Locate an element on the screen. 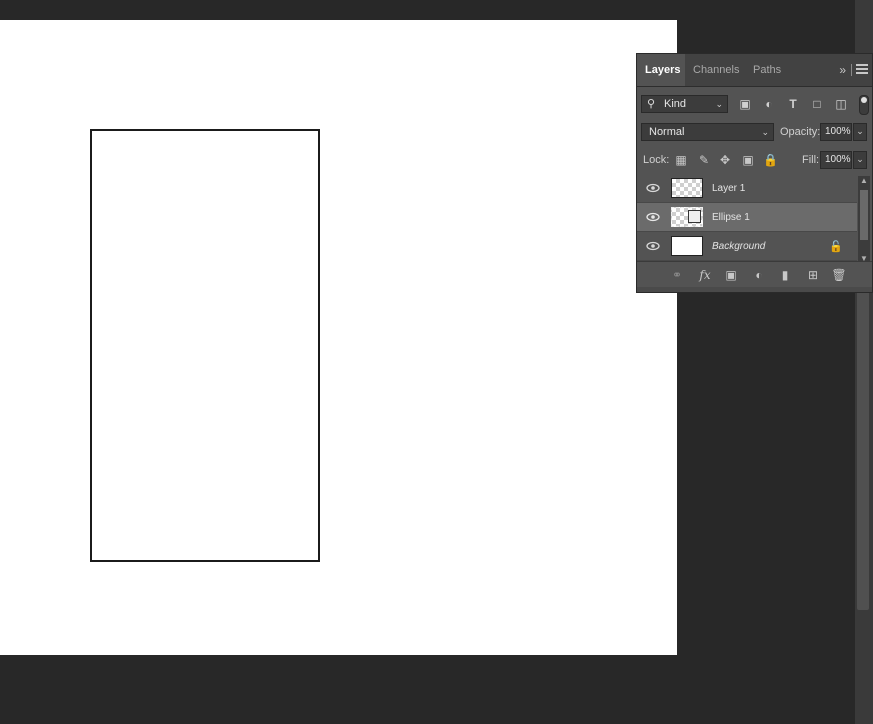 This screenshot has height=724, width=873. blend-row: Normal ⌄ Opacity: 100% ⌄ is located at coordinates (754, 133).